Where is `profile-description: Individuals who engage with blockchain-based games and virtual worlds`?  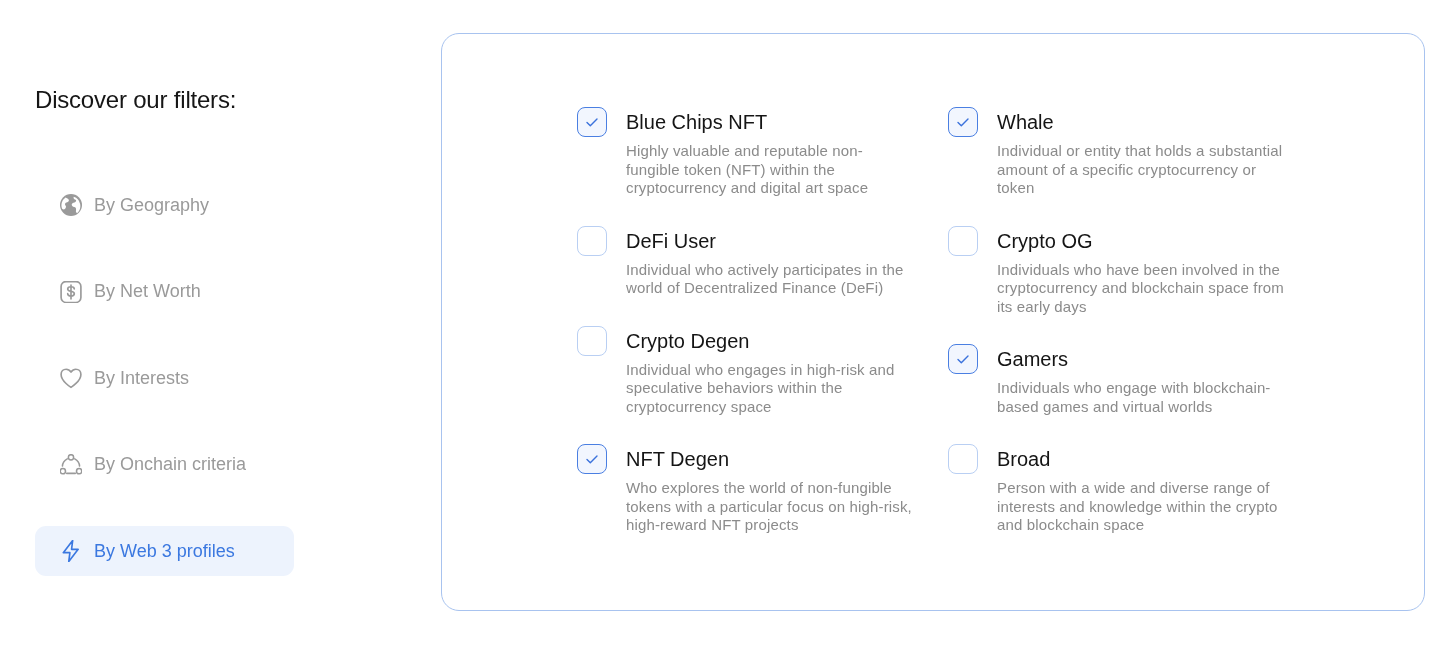 profile-description: Individuals who engage with blockchain-based games and virtual worlds is located at coordinates (1134, 397).